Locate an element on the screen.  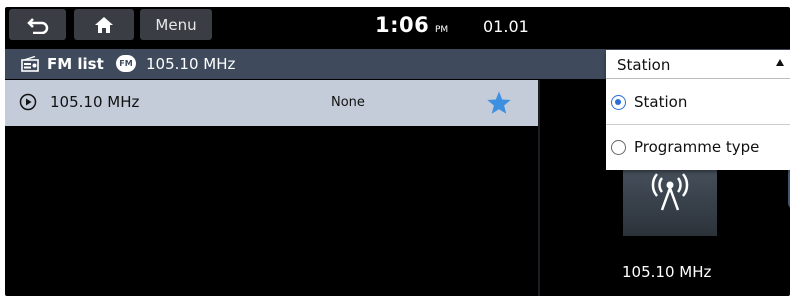
clock-time: 1:06 is located at coordinates (402, 25).